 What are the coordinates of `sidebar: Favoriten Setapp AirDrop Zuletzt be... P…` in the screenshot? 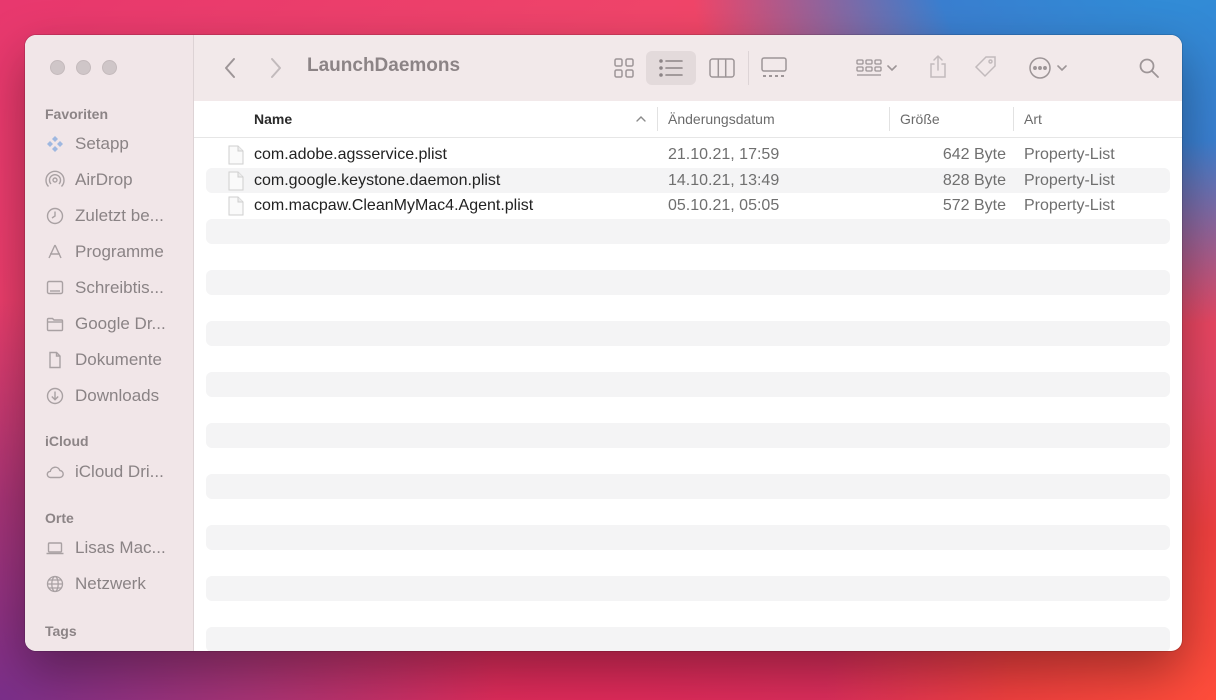 It's located at (109, 343).